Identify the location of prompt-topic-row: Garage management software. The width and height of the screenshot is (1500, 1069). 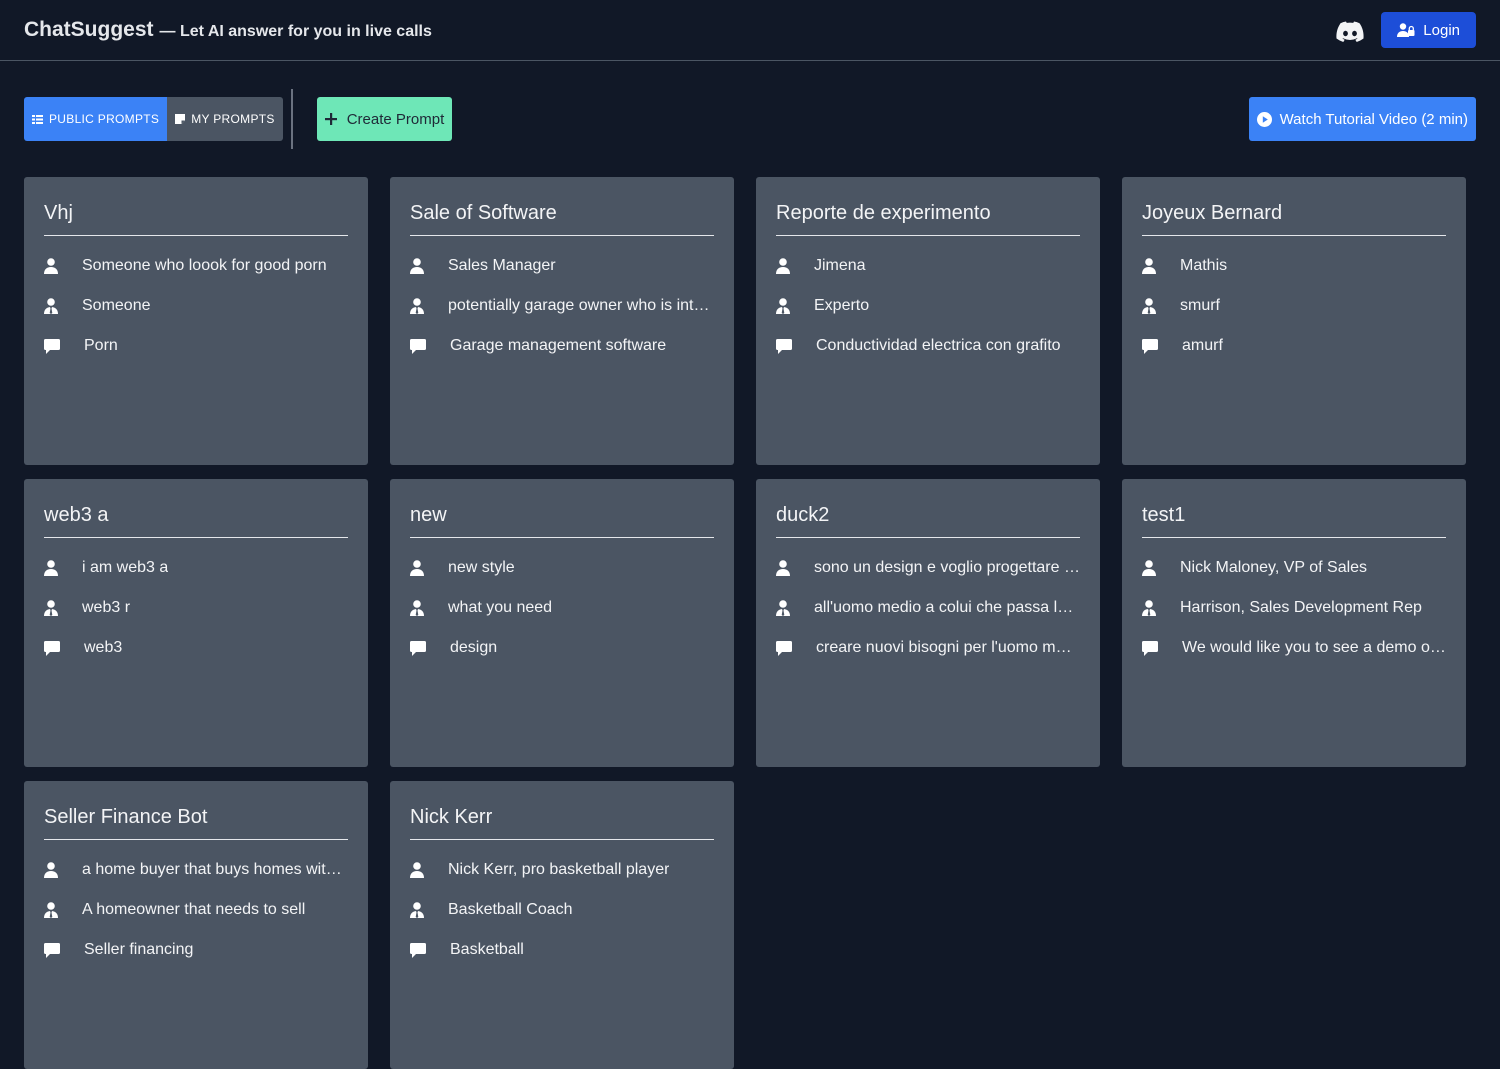
(562, 346).